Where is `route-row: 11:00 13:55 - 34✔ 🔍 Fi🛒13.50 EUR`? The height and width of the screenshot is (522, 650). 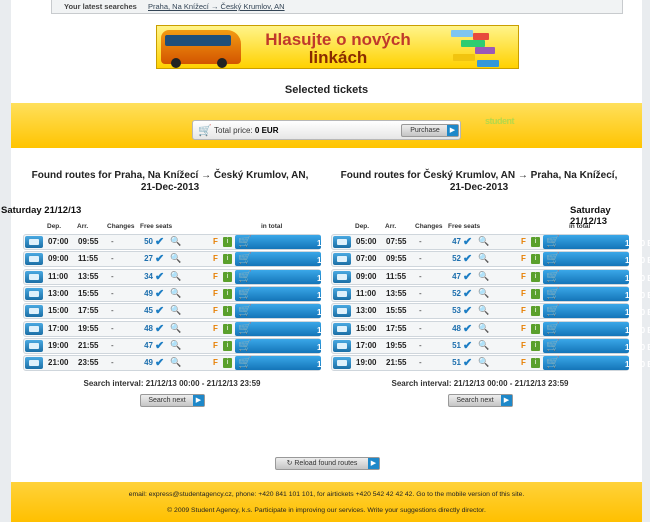
route-row: 11:00 13:55 - 34✔ 🔍 Fi🛒13.50 EUR is located at coordinates (189, 276).